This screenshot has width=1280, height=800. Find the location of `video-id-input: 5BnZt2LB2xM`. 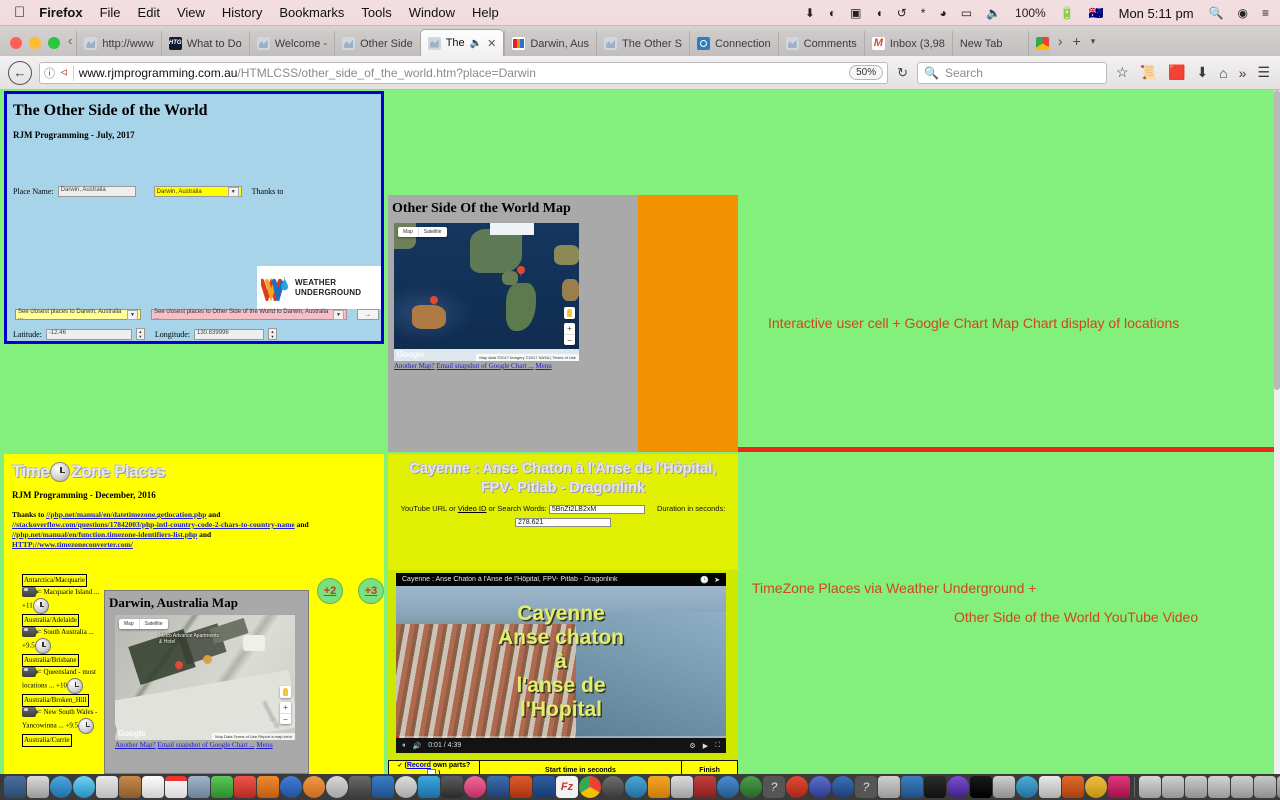

video-id-input: 5BnZt2LB2xM is located at coordinates (596, 509).